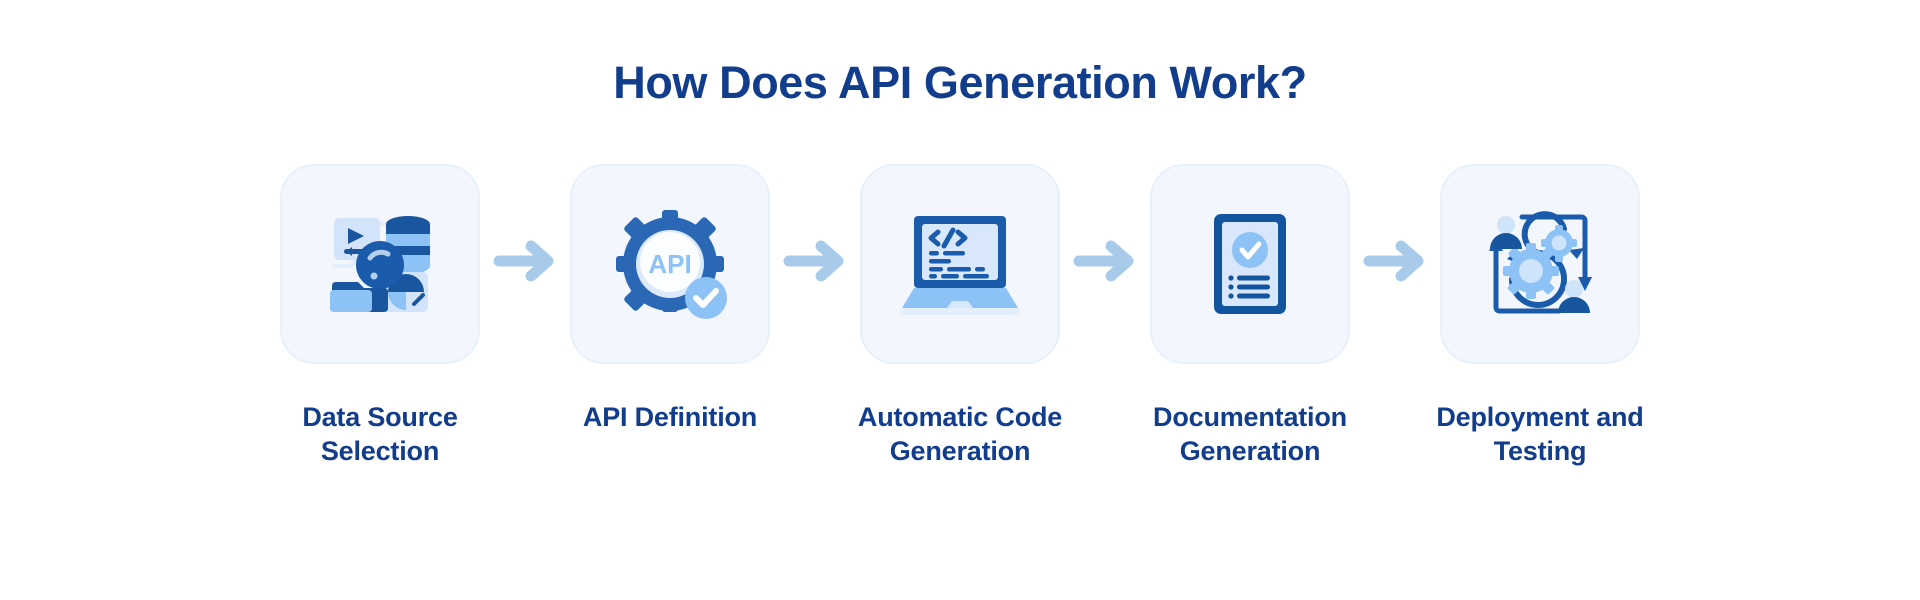 The width and height of the screenshot is (1920, 600). Describe the element at coordinates (960, 82) in the screenshot. I see `page-title: How Does API Generation Work?` at that location.